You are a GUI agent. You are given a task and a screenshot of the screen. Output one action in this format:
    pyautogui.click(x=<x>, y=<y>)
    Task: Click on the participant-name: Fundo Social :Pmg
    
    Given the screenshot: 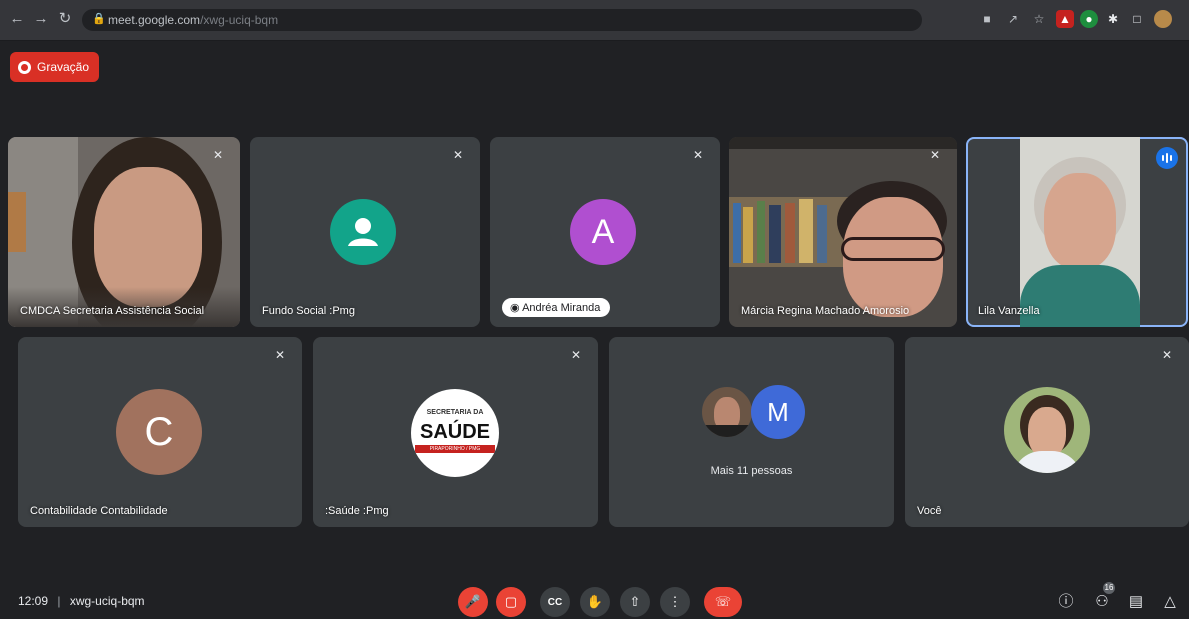 What is the action you would take?
    pyautogui.click(x=308, y=311)
    